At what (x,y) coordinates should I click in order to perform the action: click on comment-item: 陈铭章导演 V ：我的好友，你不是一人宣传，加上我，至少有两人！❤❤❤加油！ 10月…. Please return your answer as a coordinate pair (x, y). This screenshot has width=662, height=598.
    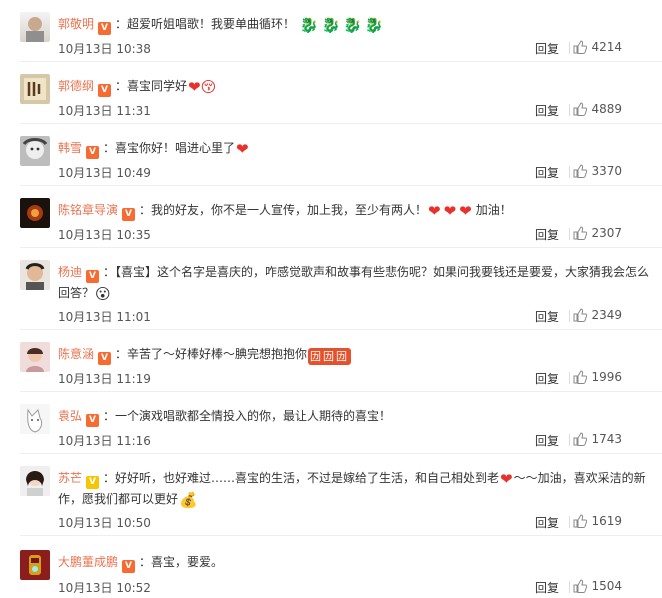
    Looking at the image, I should click on (331, 223).